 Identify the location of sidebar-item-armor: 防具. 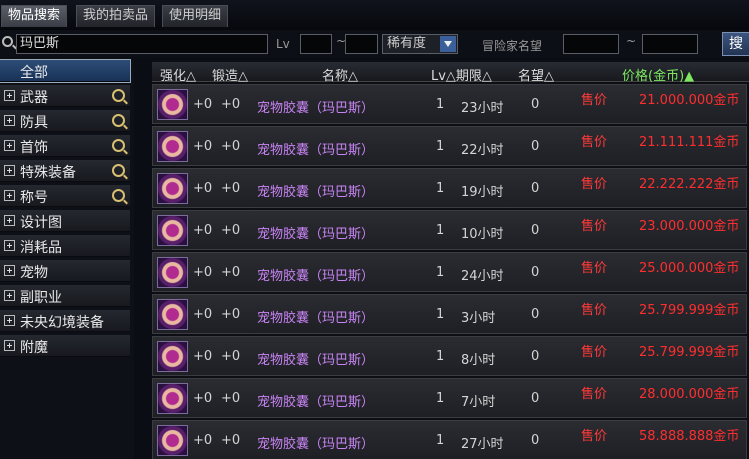
(65, 121).